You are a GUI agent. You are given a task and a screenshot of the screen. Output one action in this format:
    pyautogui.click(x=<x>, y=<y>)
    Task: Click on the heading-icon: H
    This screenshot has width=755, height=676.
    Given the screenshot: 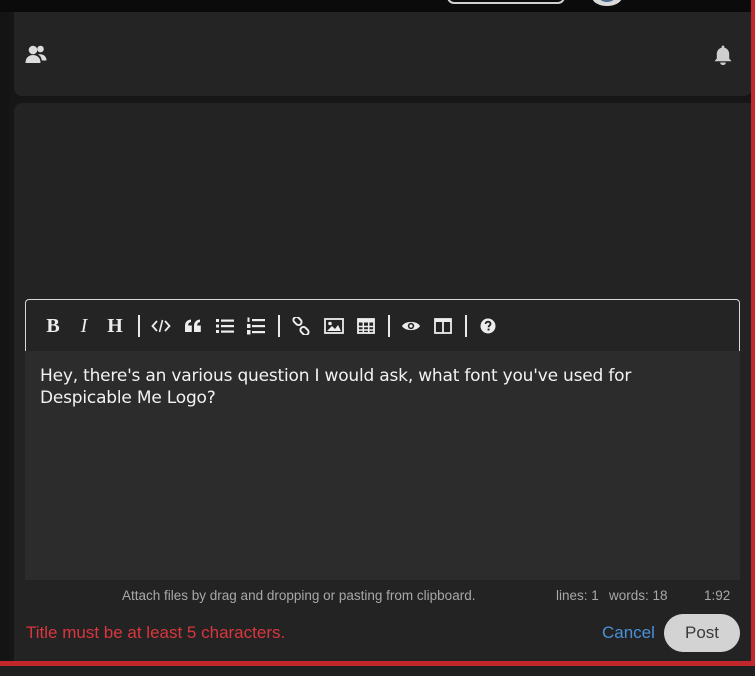 What is the action you would take?
    pyautogui.click(x=115, y=326)
    